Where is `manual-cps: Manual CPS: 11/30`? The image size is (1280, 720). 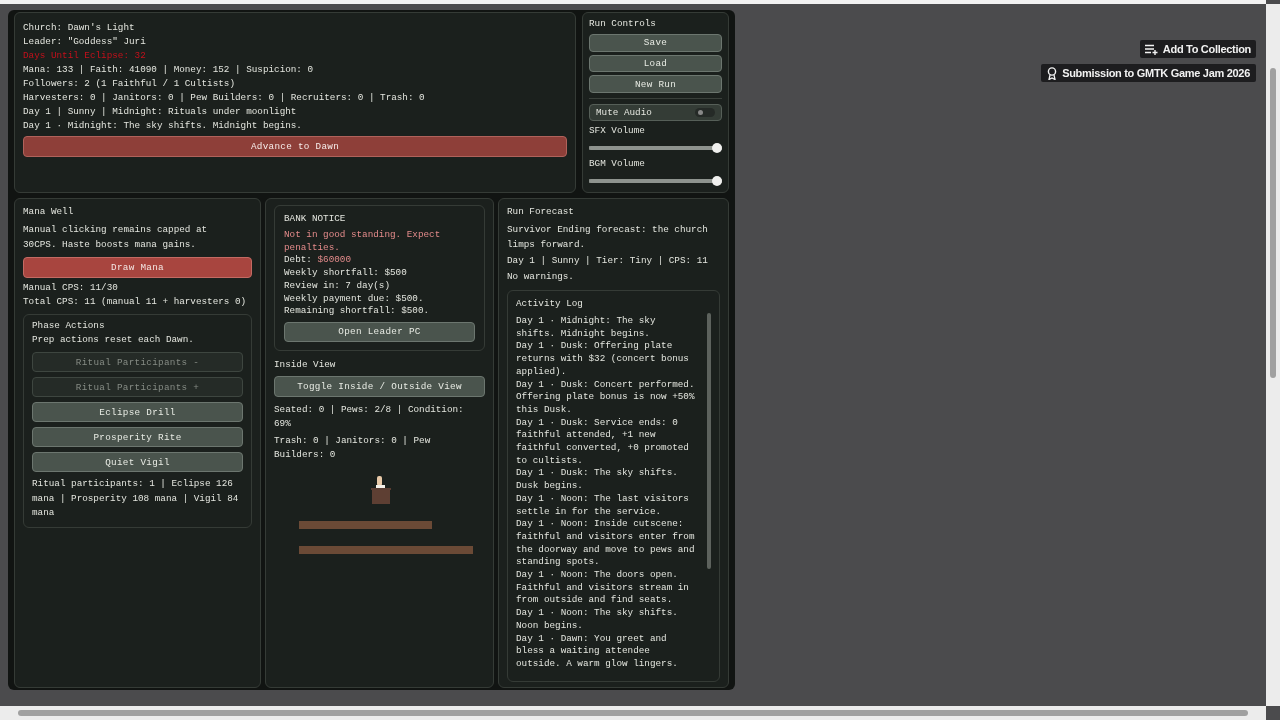
manual-cps: Manual CPS: 11/30 is located at coordinates (71, 288).